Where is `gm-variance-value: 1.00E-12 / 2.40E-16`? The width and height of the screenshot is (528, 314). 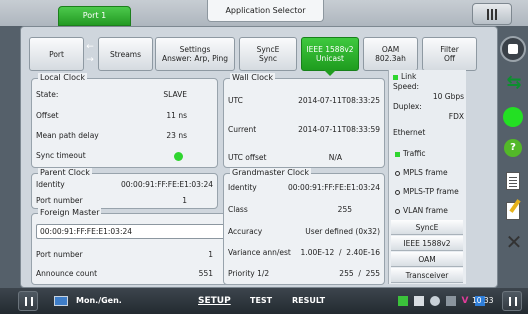
gm-variance-value: 1.00E-12 / 2.40E-16 is located at coordinates (340, 252).